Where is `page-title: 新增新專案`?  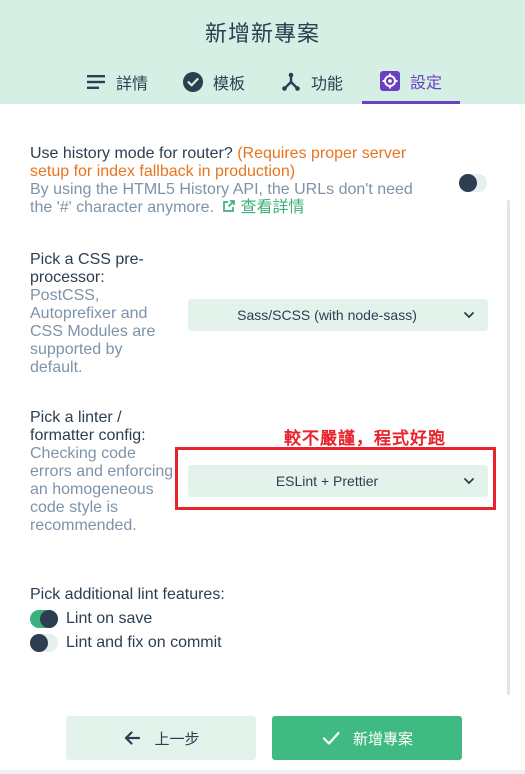 page-title: 新增新專案 is located at coordinates (262, 33).